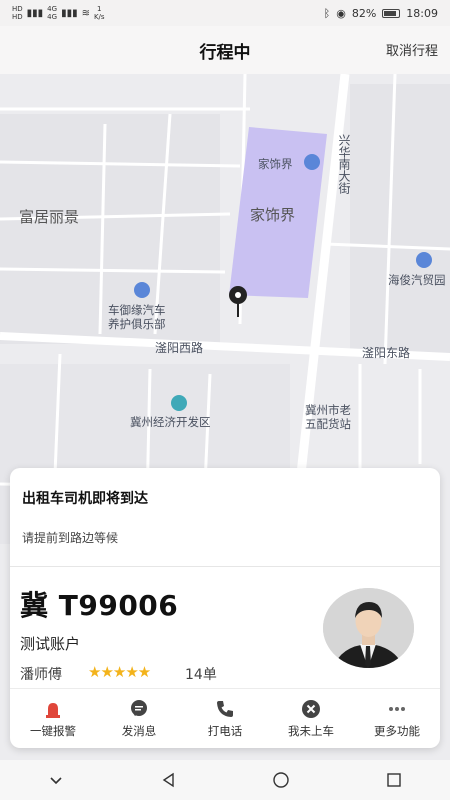 The image size is (450, 800). Describe the element at coordinates (35, 13) in the screenshot. I see `signal-icon: ▮▮▮` at that location.